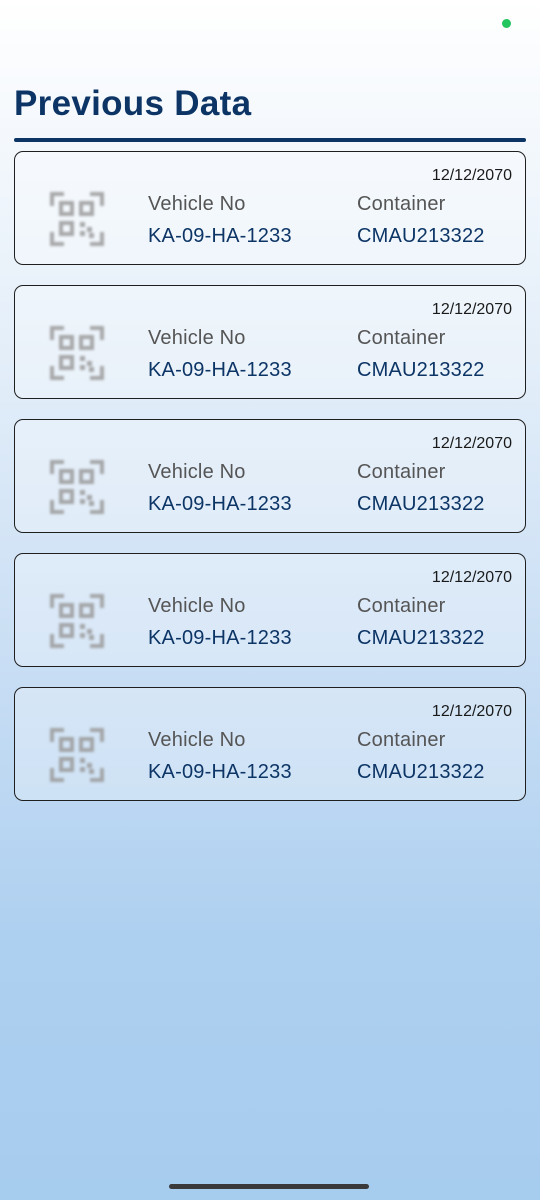 The image size is (540, 1200). I want to click on home-indicator, so click(269, 1186).